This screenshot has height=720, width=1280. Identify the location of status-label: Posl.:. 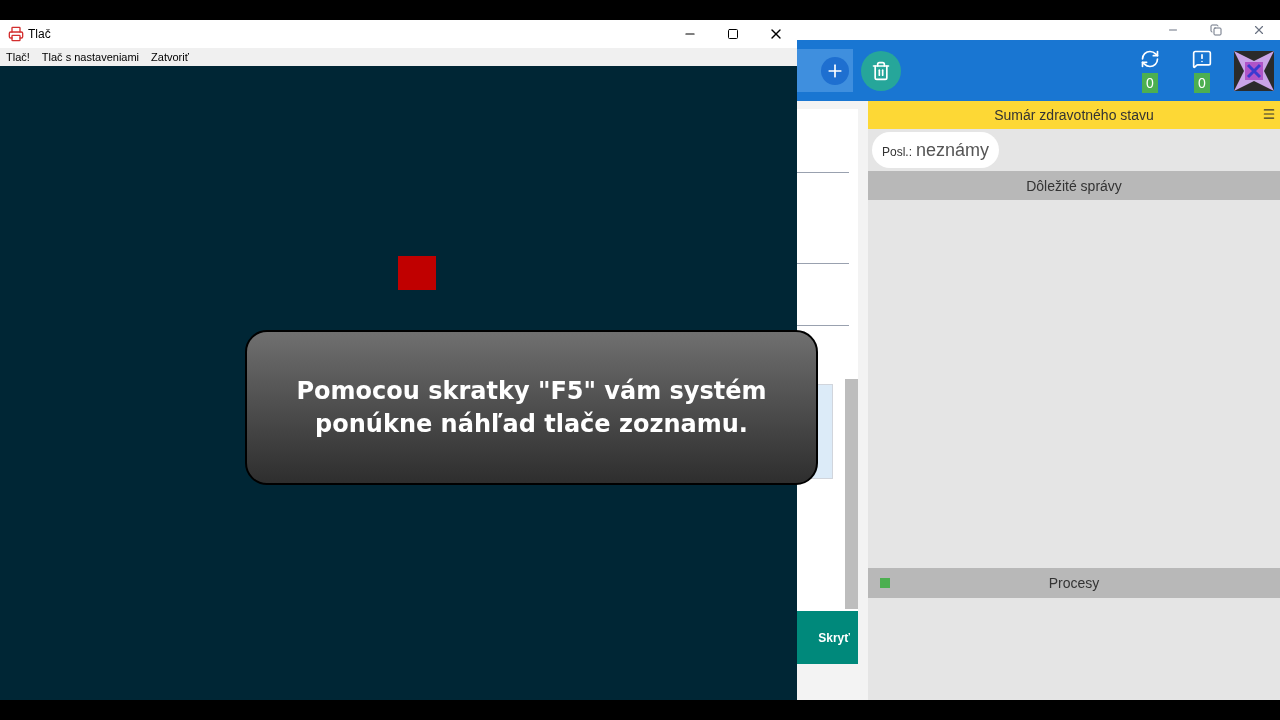
(897, 152).